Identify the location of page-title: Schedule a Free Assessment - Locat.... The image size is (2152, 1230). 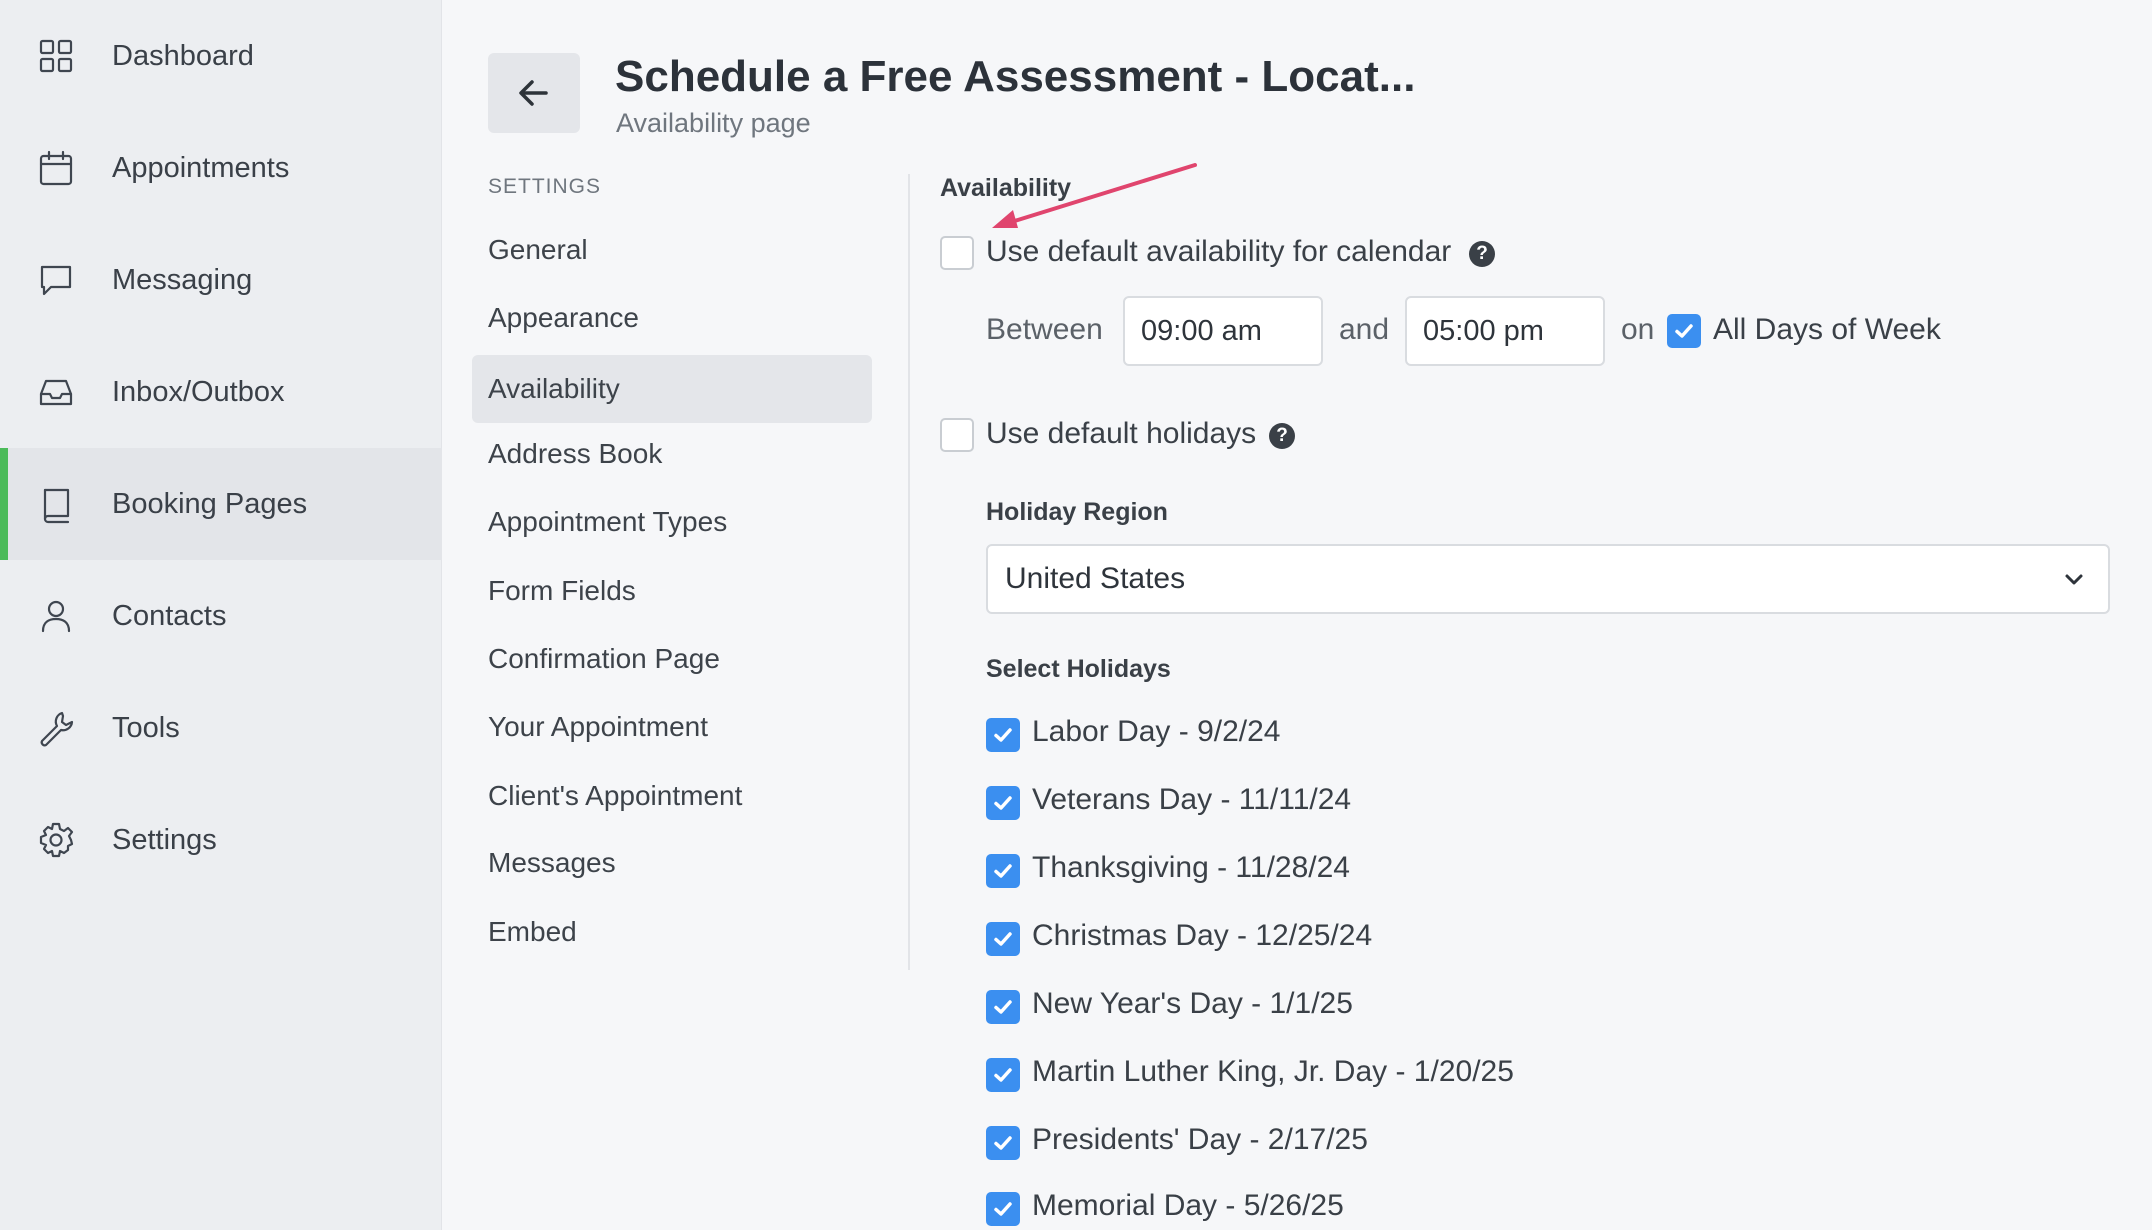
(1015, 76).